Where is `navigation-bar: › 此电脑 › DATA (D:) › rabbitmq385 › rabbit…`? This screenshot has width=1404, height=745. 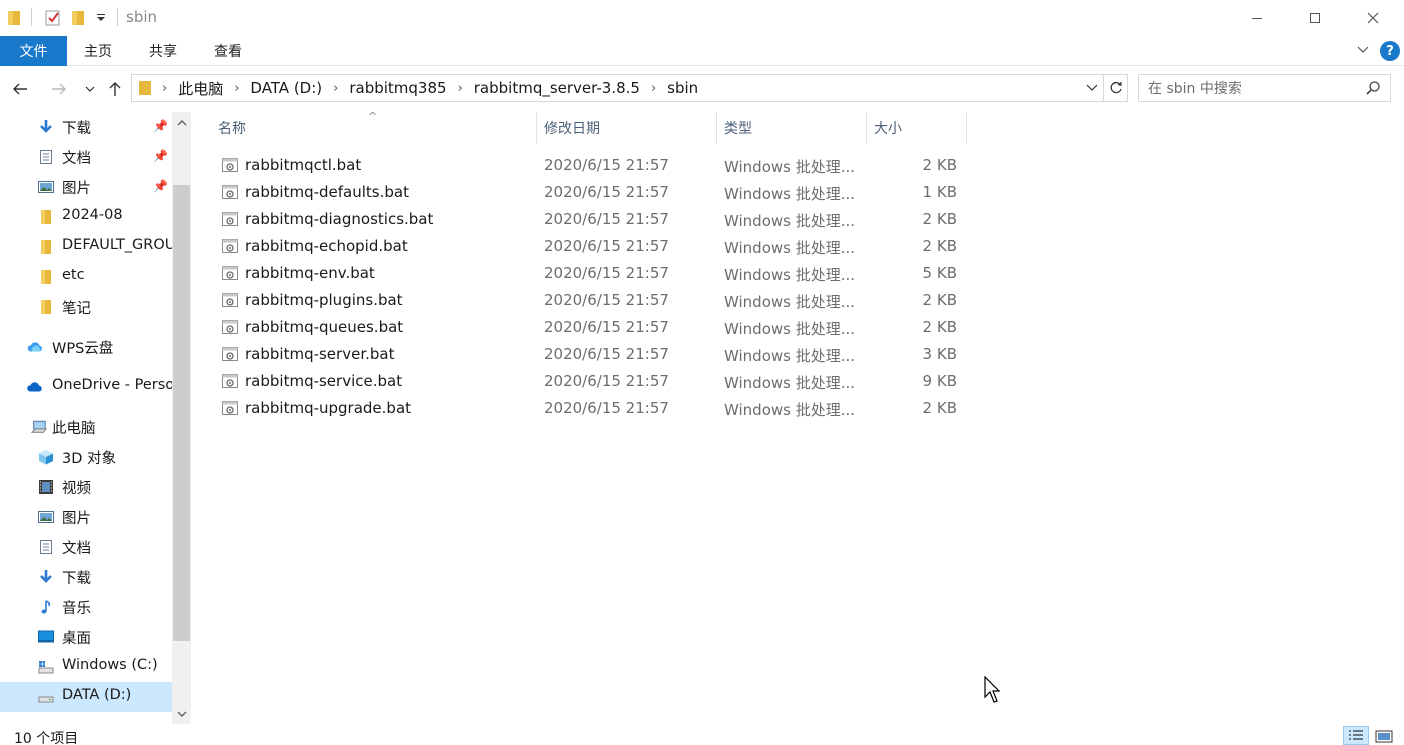
navigation-bar: › 此电脑 › DATA (D:) › rabbitmq385 › rabbit… is located at coordinates (702, 89).